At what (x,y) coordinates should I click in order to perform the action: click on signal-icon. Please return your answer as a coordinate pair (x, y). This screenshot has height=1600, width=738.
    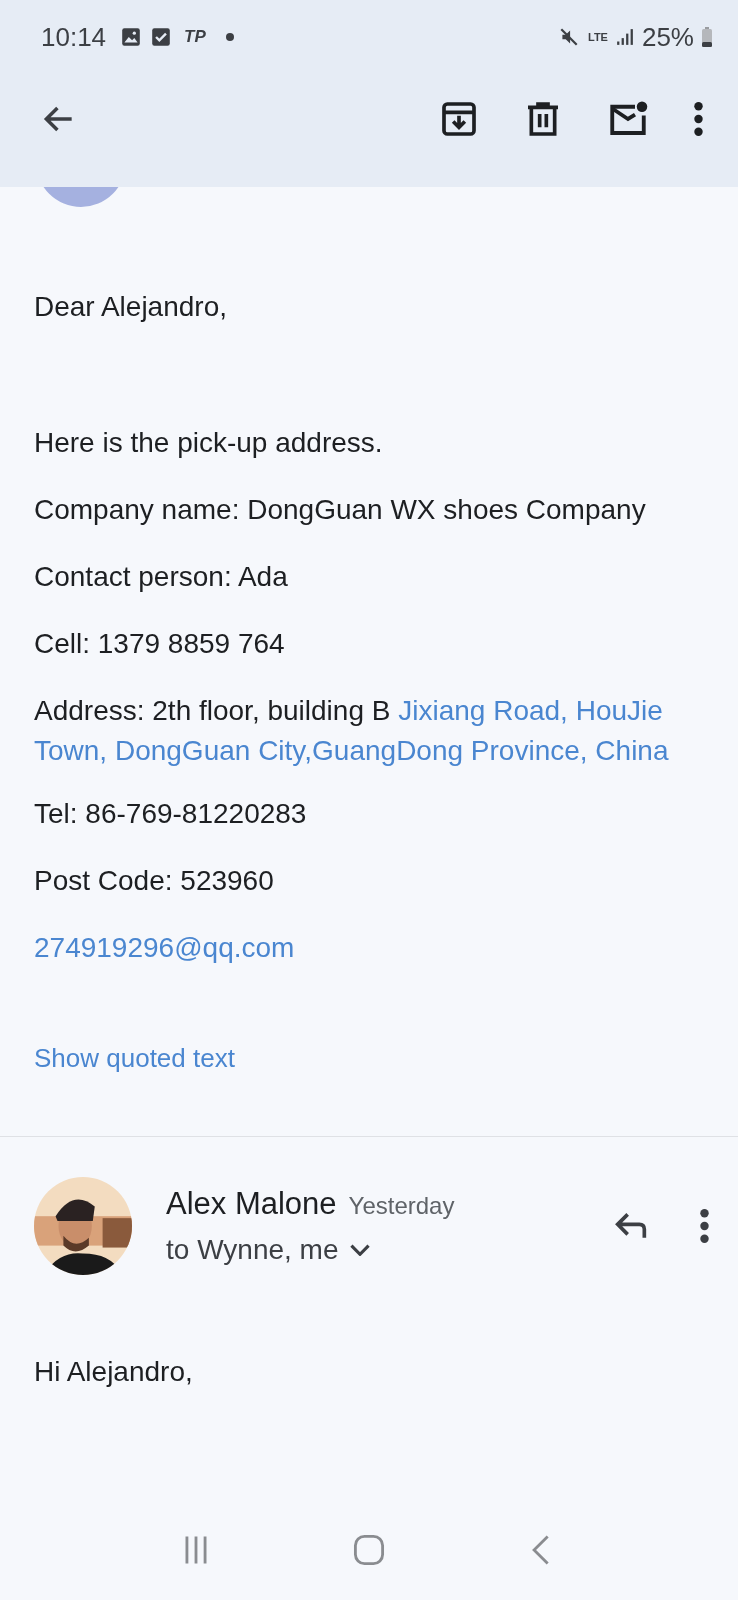
    Looking at the image, I should click on (624, 37).